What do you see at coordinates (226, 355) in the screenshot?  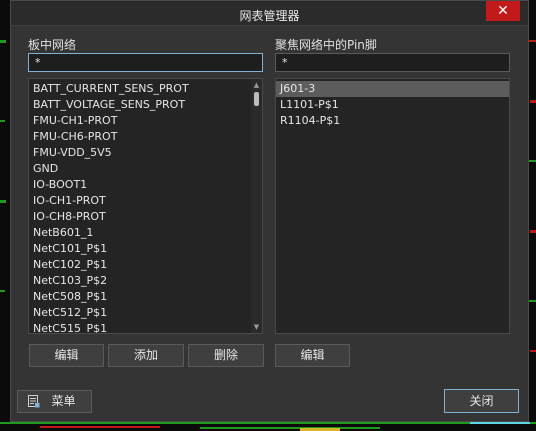 I see `delete-net-button: 删除` at bounding box center [226, 355].